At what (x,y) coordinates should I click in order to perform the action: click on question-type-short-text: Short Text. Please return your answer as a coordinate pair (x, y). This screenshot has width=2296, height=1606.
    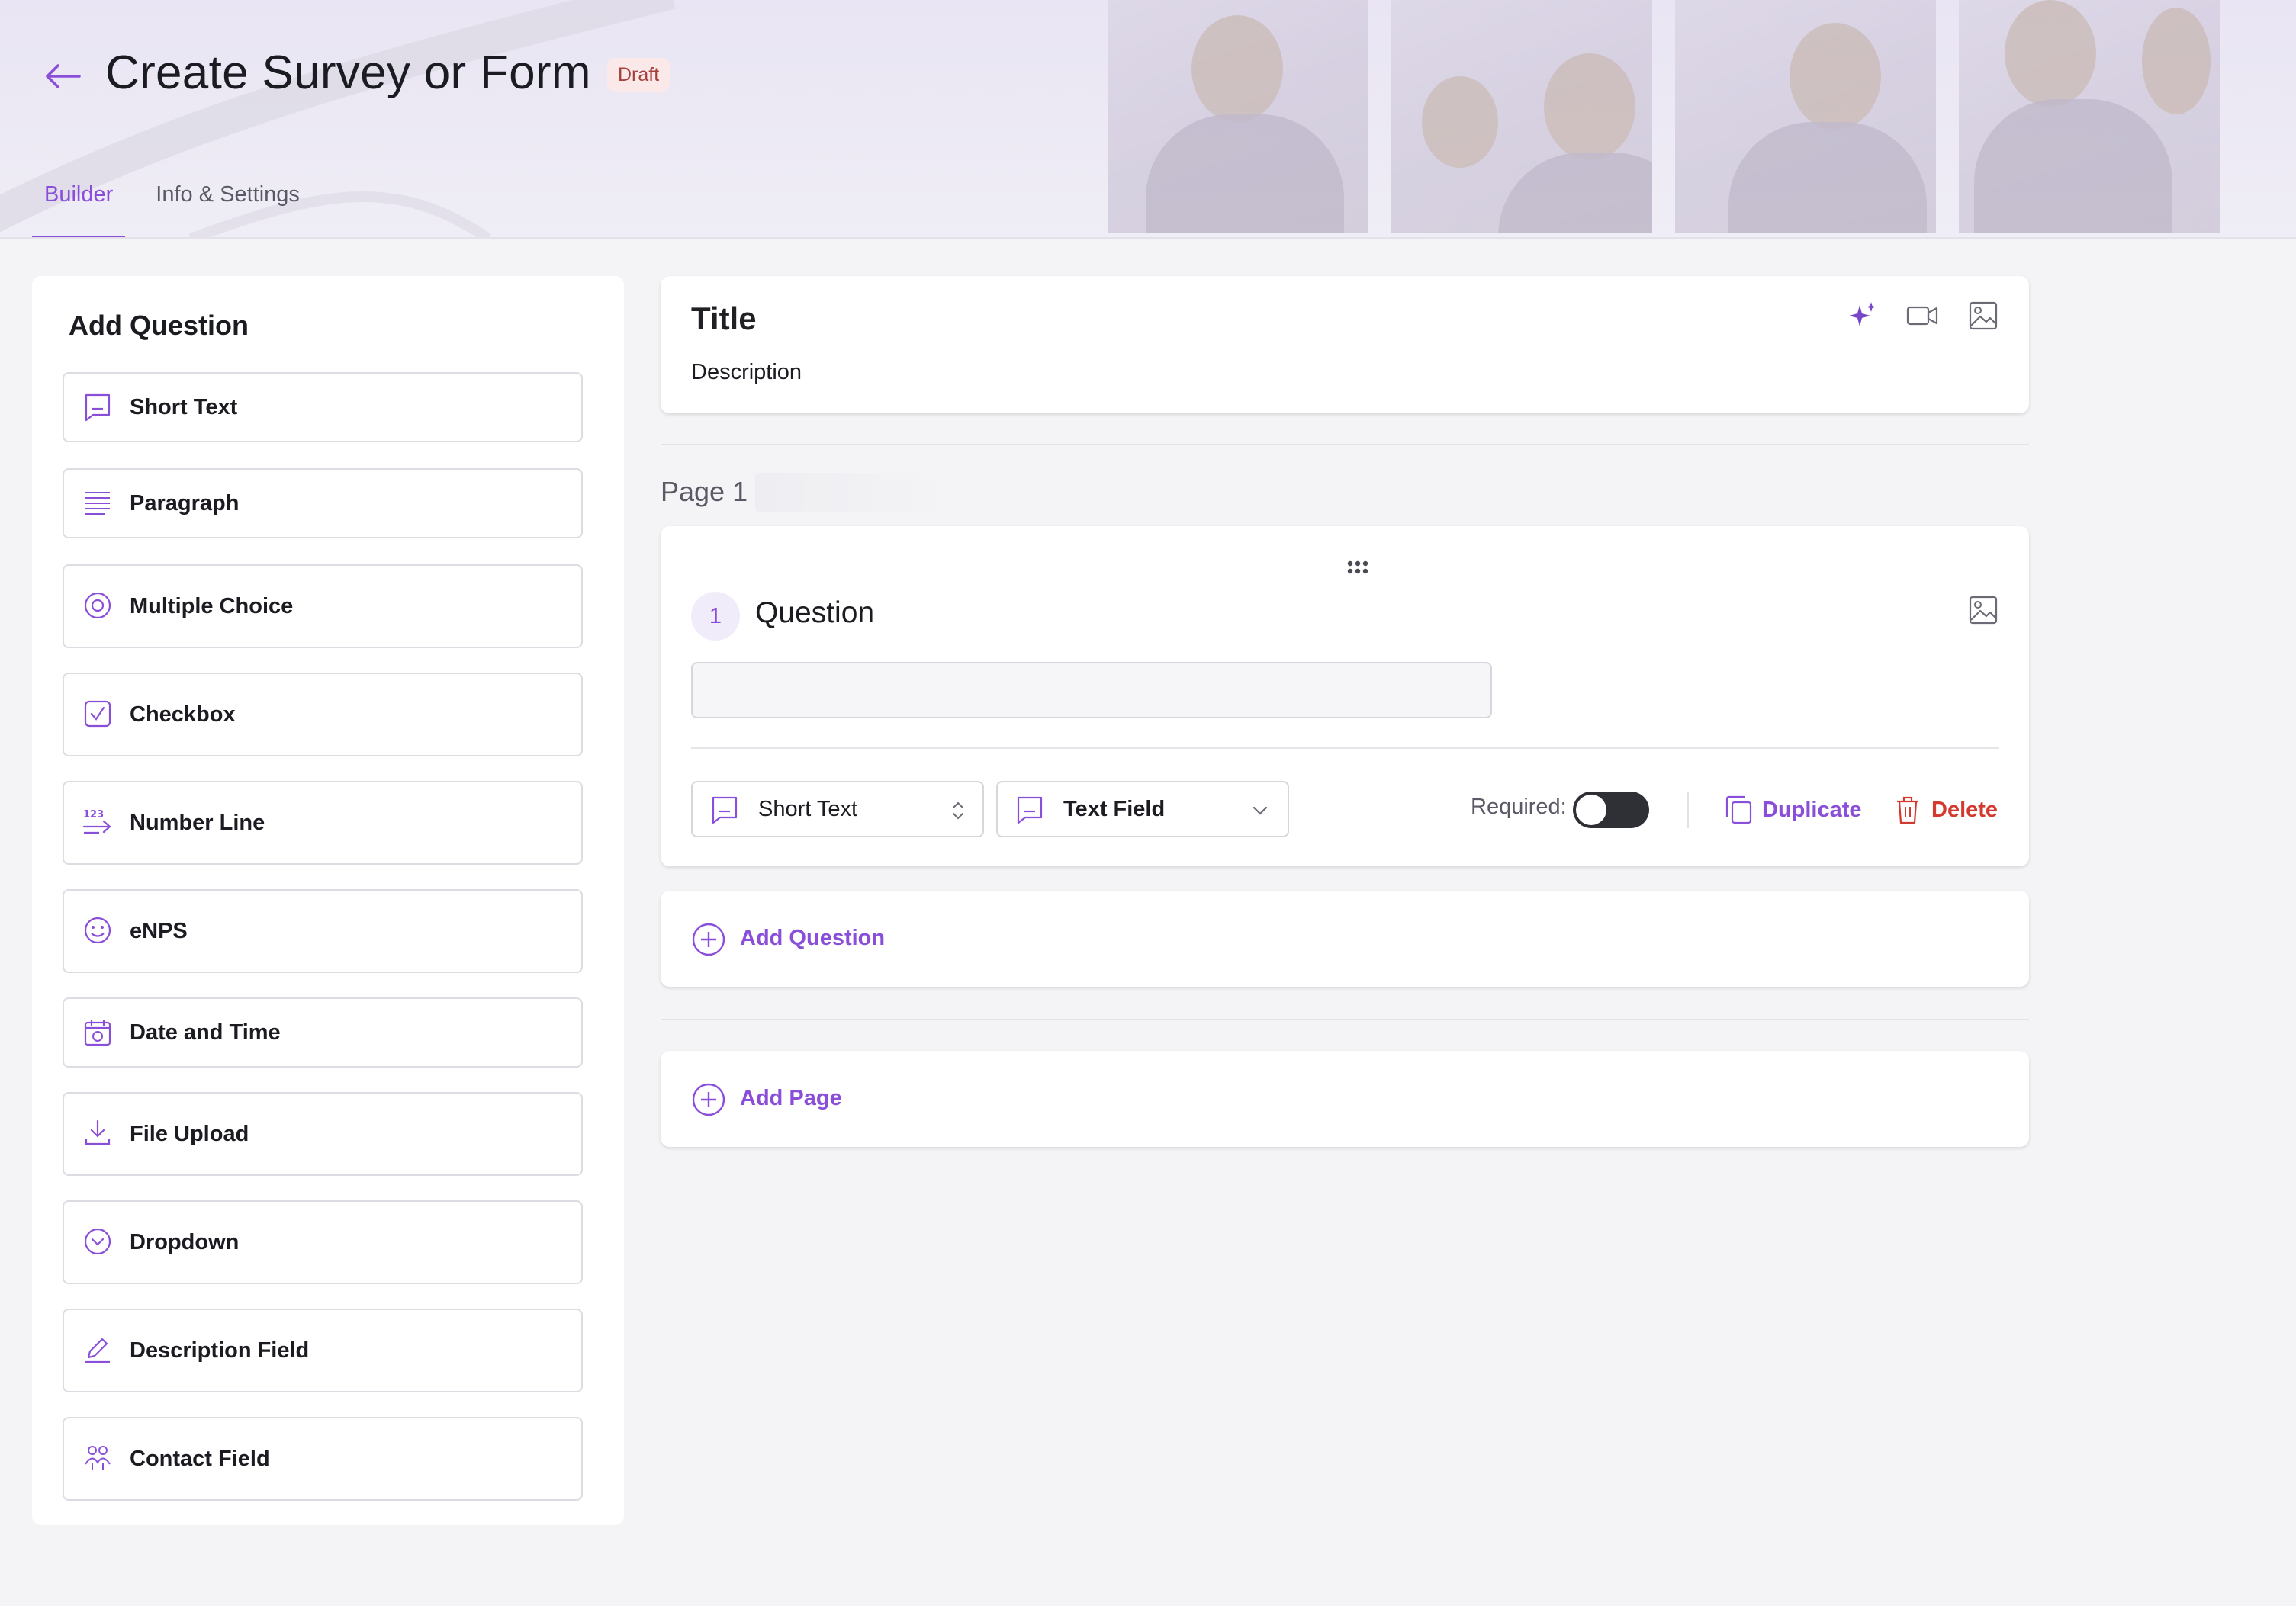
    Looking at the image, I should click on (323, 407).